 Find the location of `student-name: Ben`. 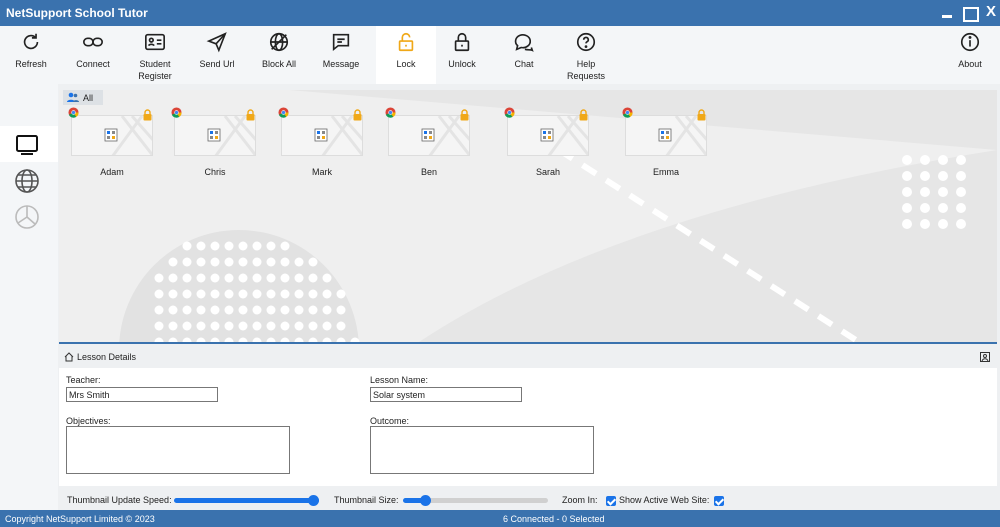

student-name: Ben is located at coordinates (428, 172).